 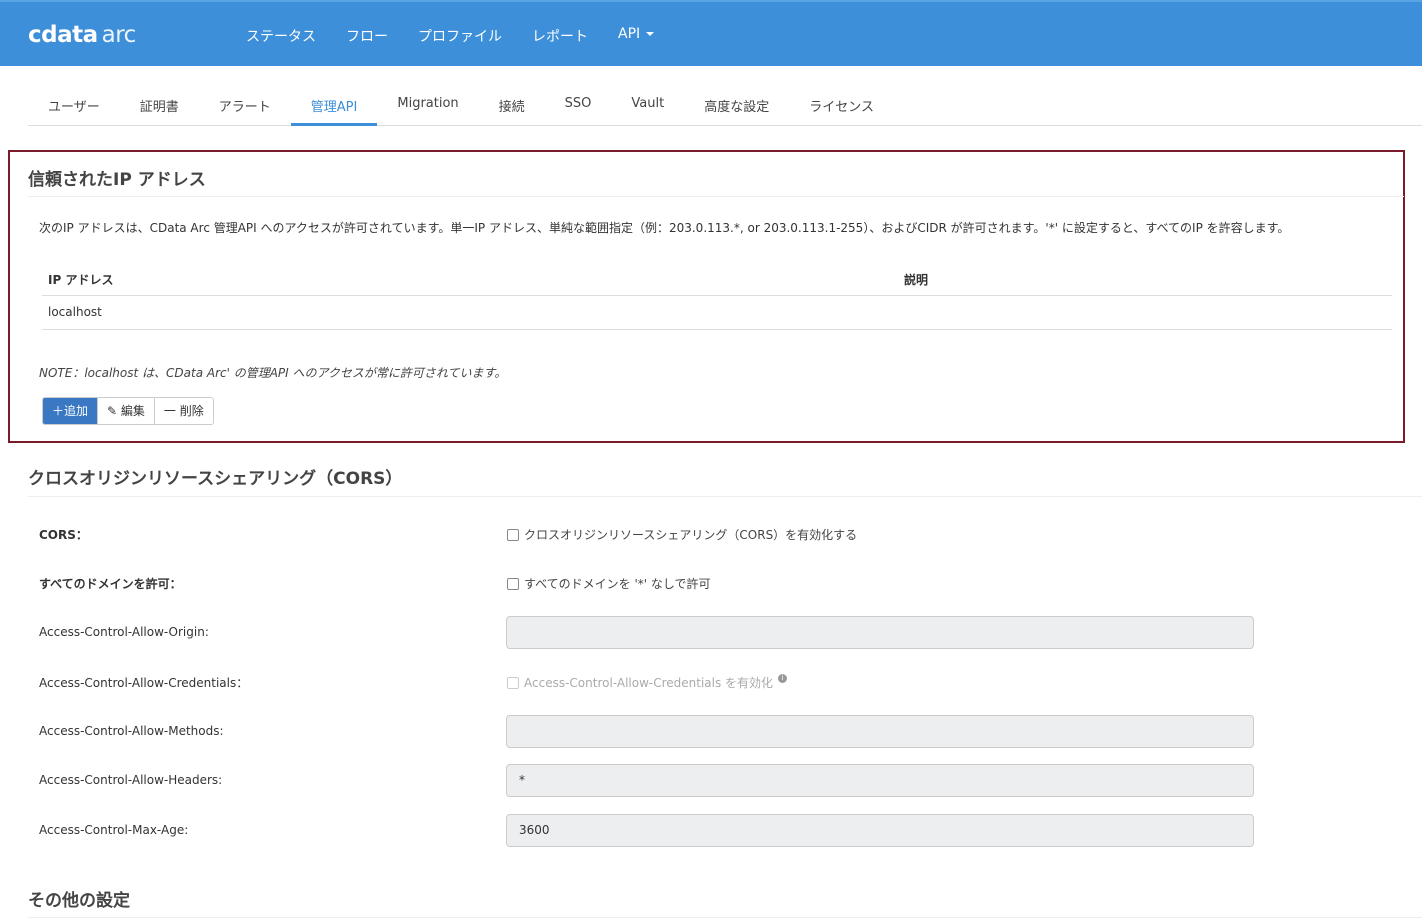 What do you see at coordinates (63, 35) in the screenshot?
I see `logo-text: cdata` at bounding box center [63, 35].